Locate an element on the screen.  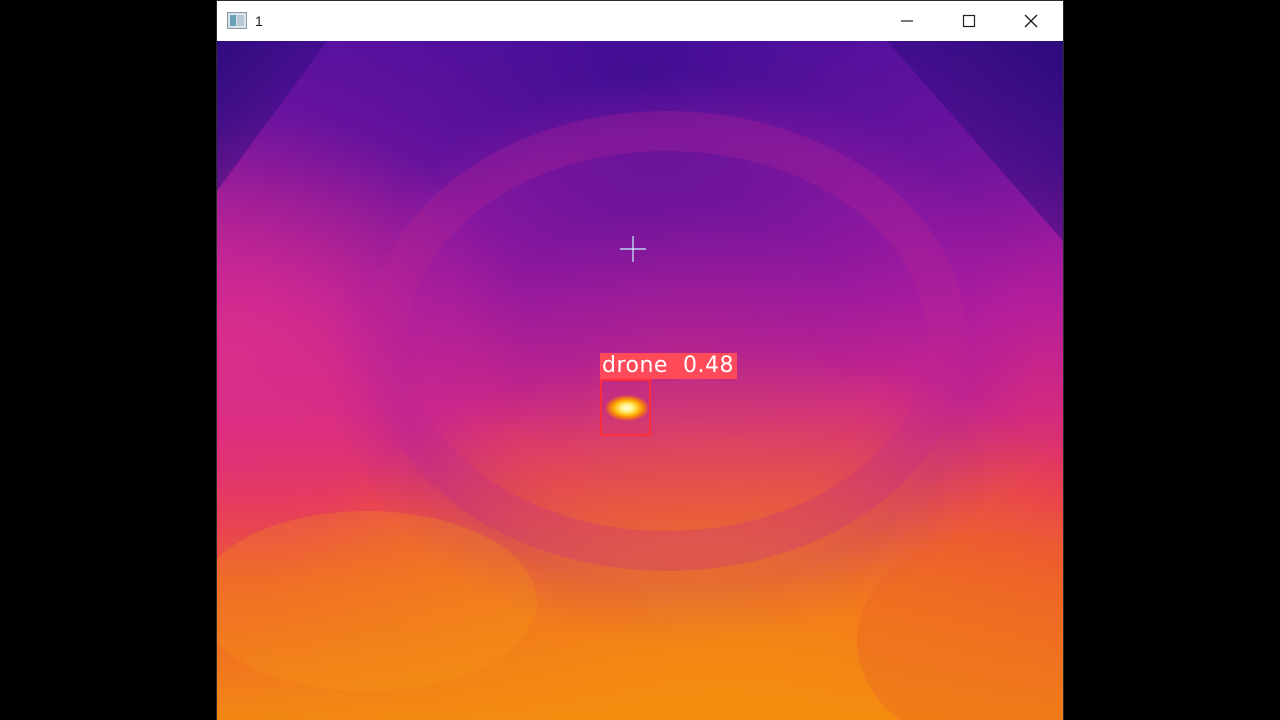
title-bar: 1 is located at coordinates (640, 21).